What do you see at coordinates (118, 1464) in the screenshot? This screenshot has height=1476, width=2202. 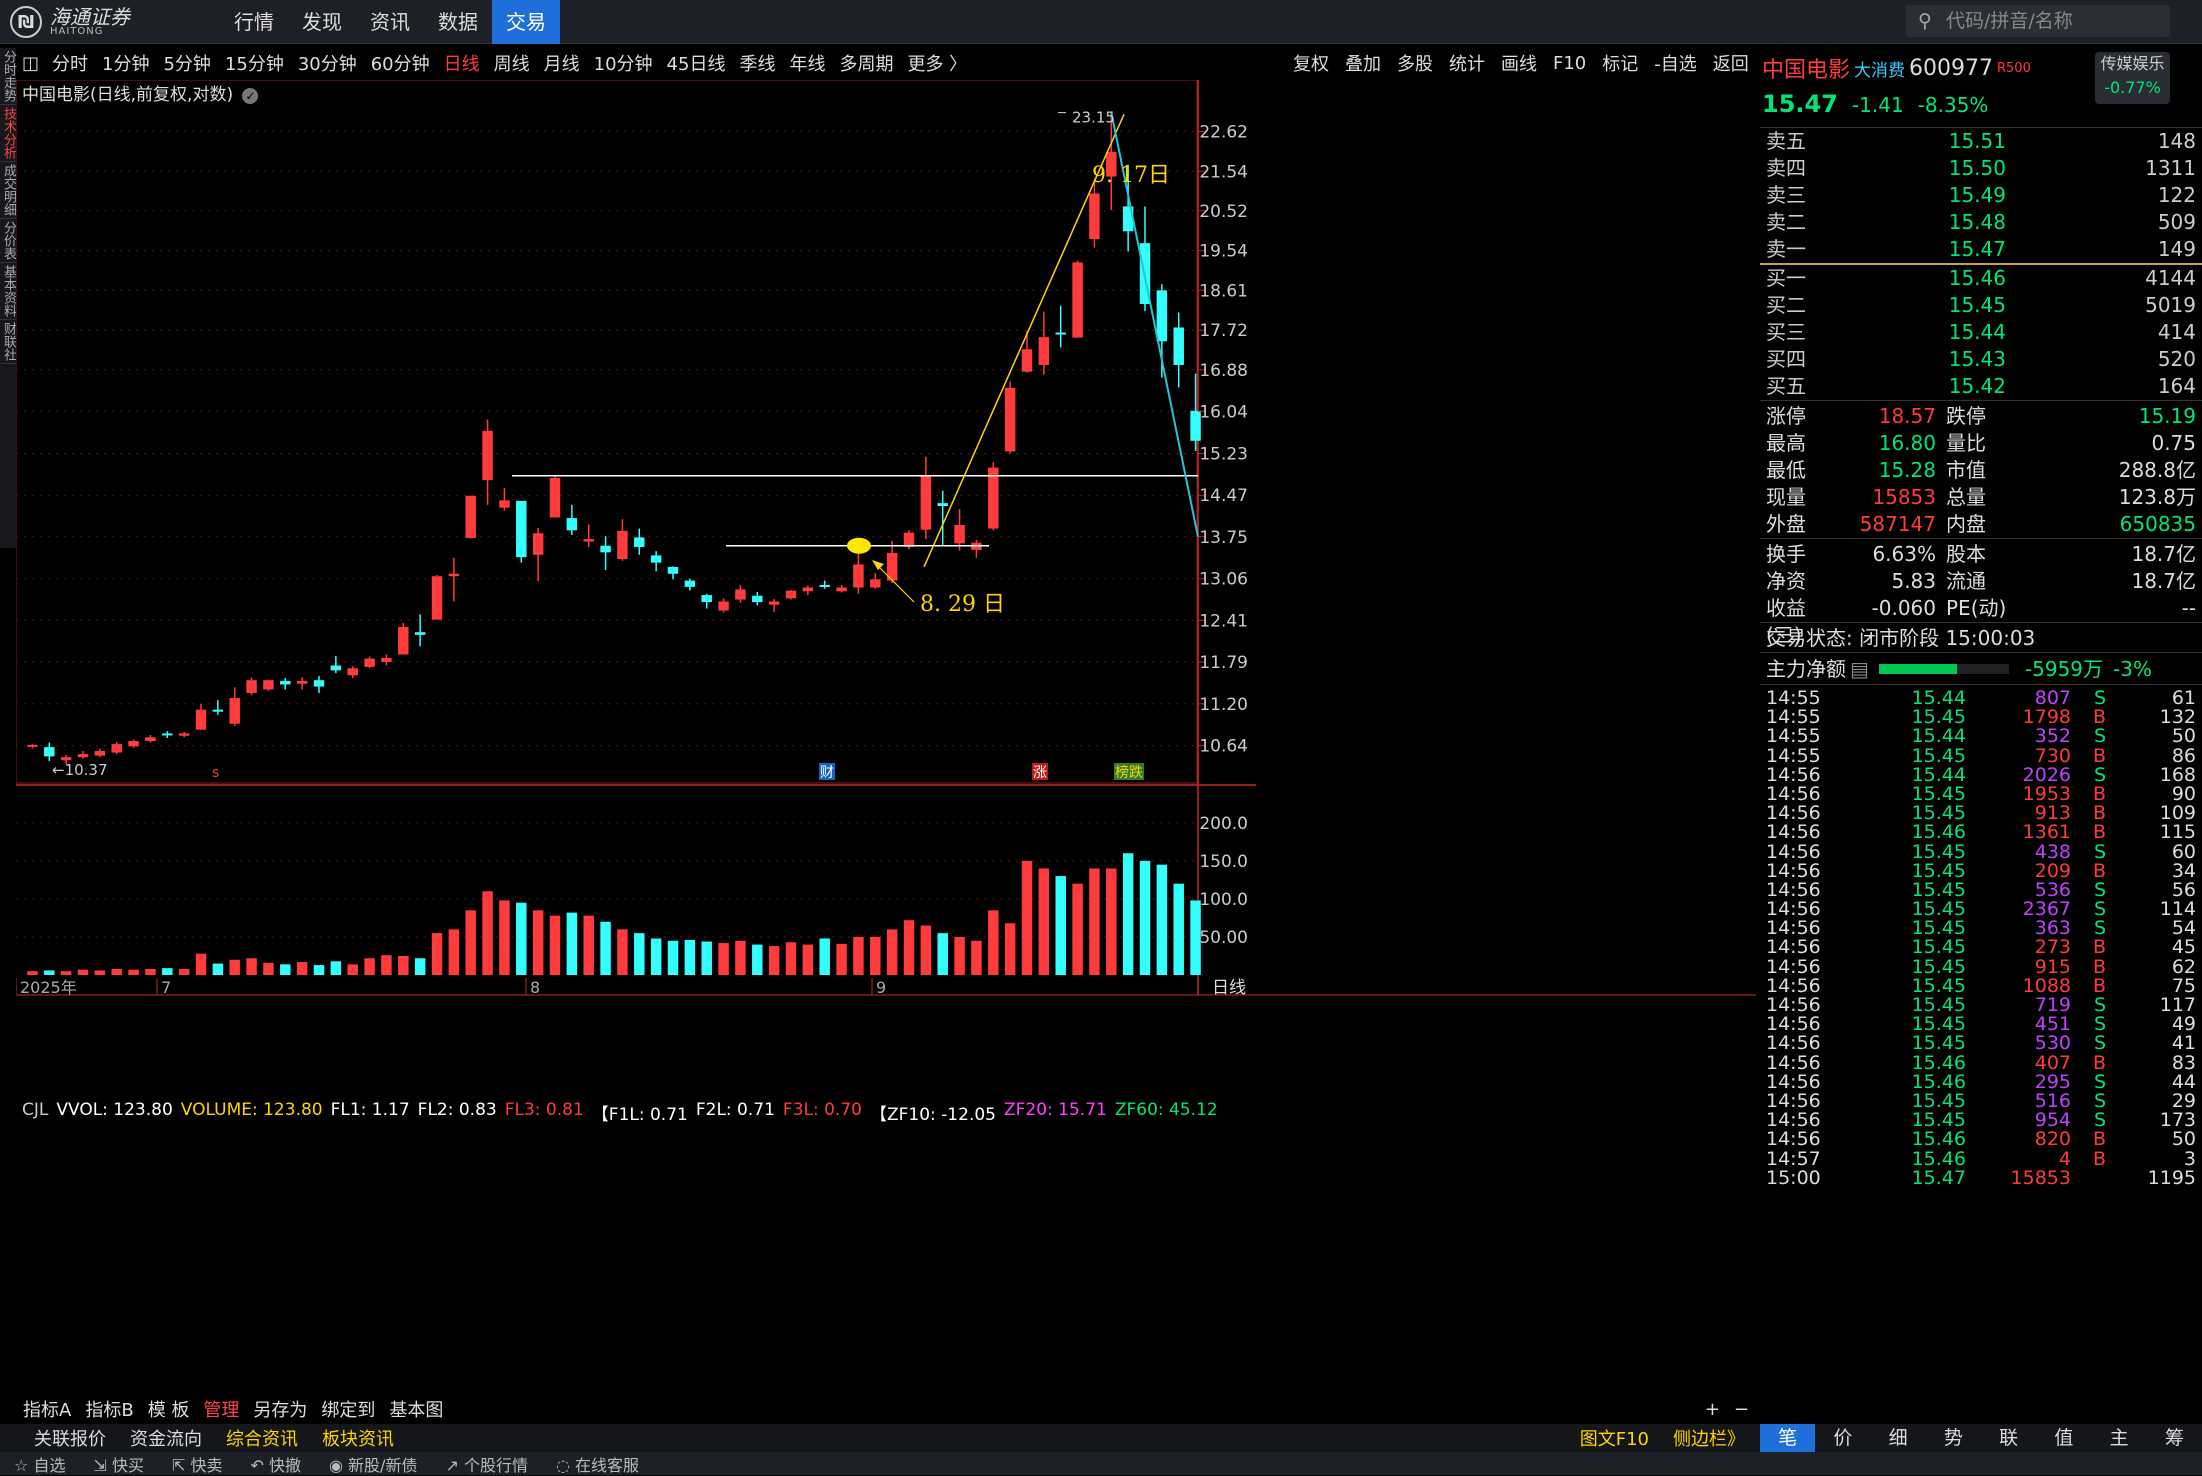 I see `status-kuaimai: ⇲ 快买` at bounding box center [118, 1464].